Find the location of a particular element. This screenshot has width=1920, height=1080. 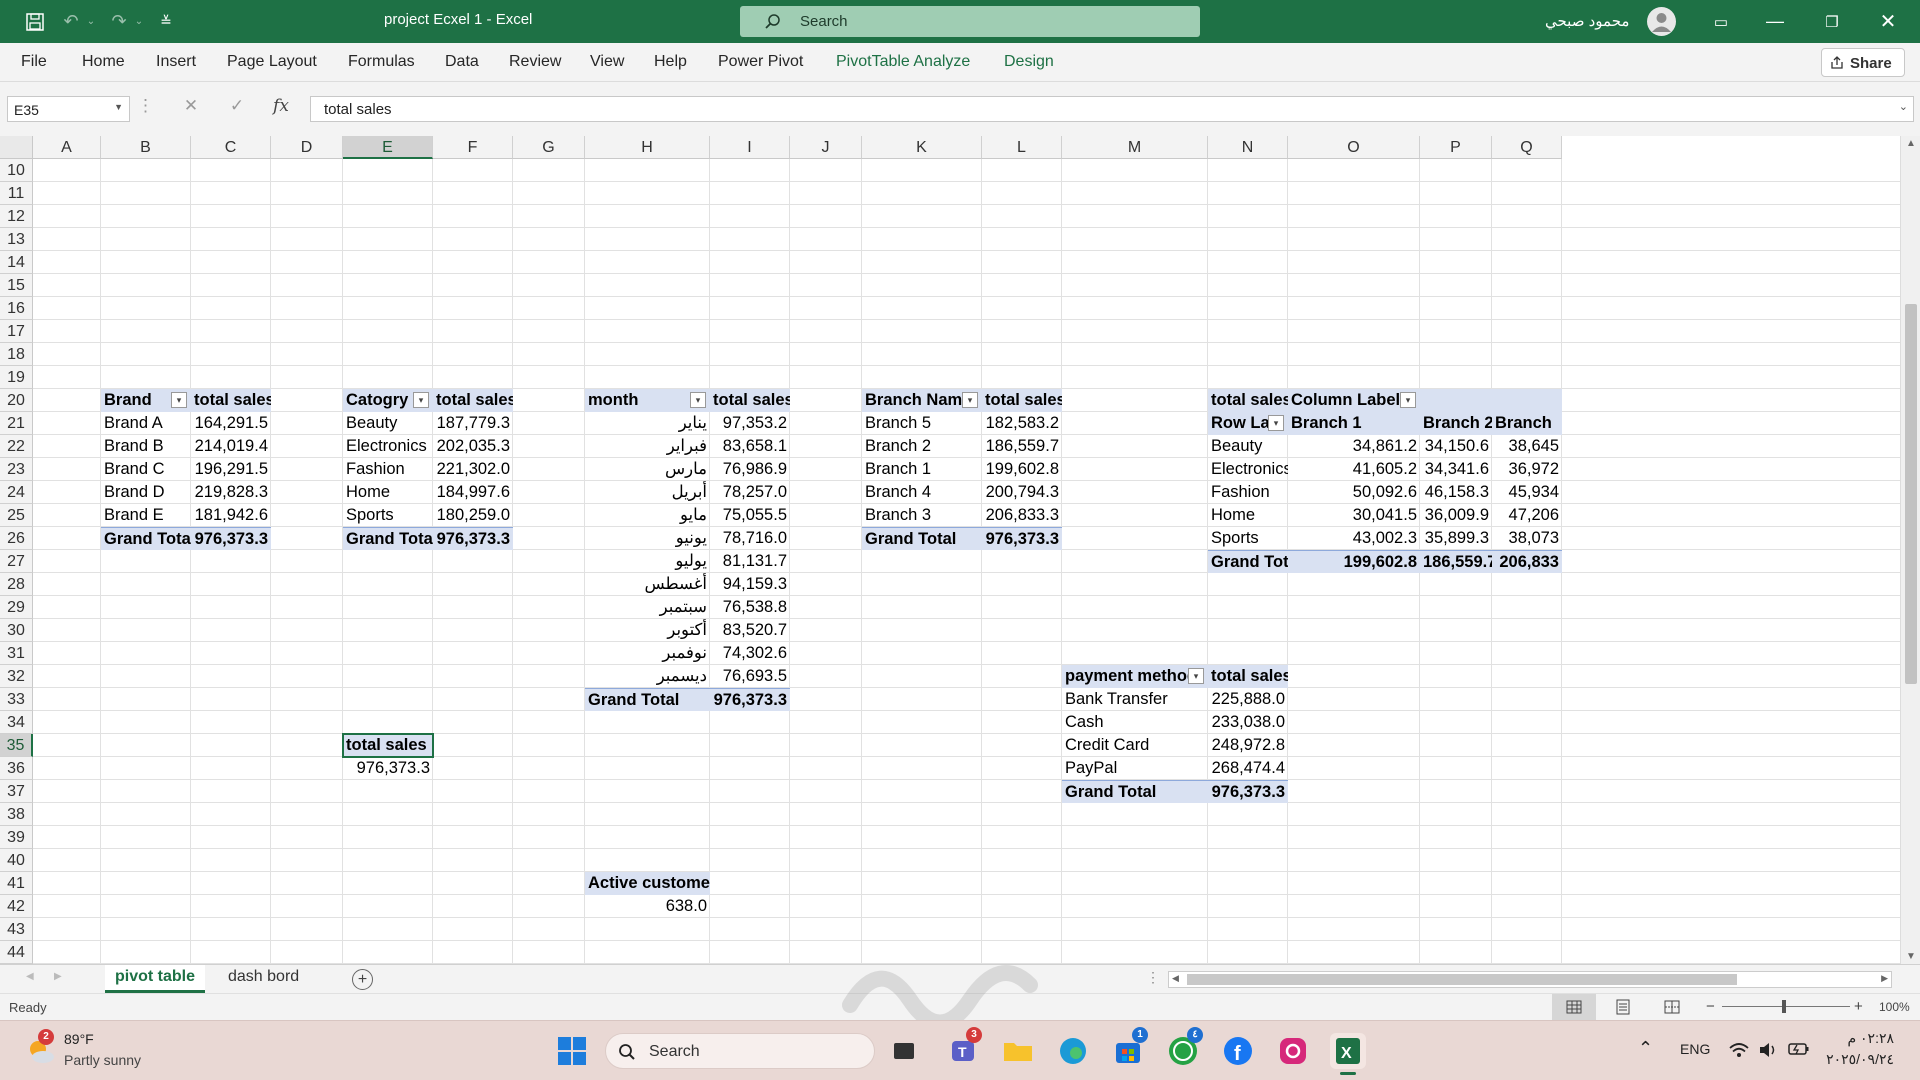

row-header-12: 12 is located at coordinates (16, 216).